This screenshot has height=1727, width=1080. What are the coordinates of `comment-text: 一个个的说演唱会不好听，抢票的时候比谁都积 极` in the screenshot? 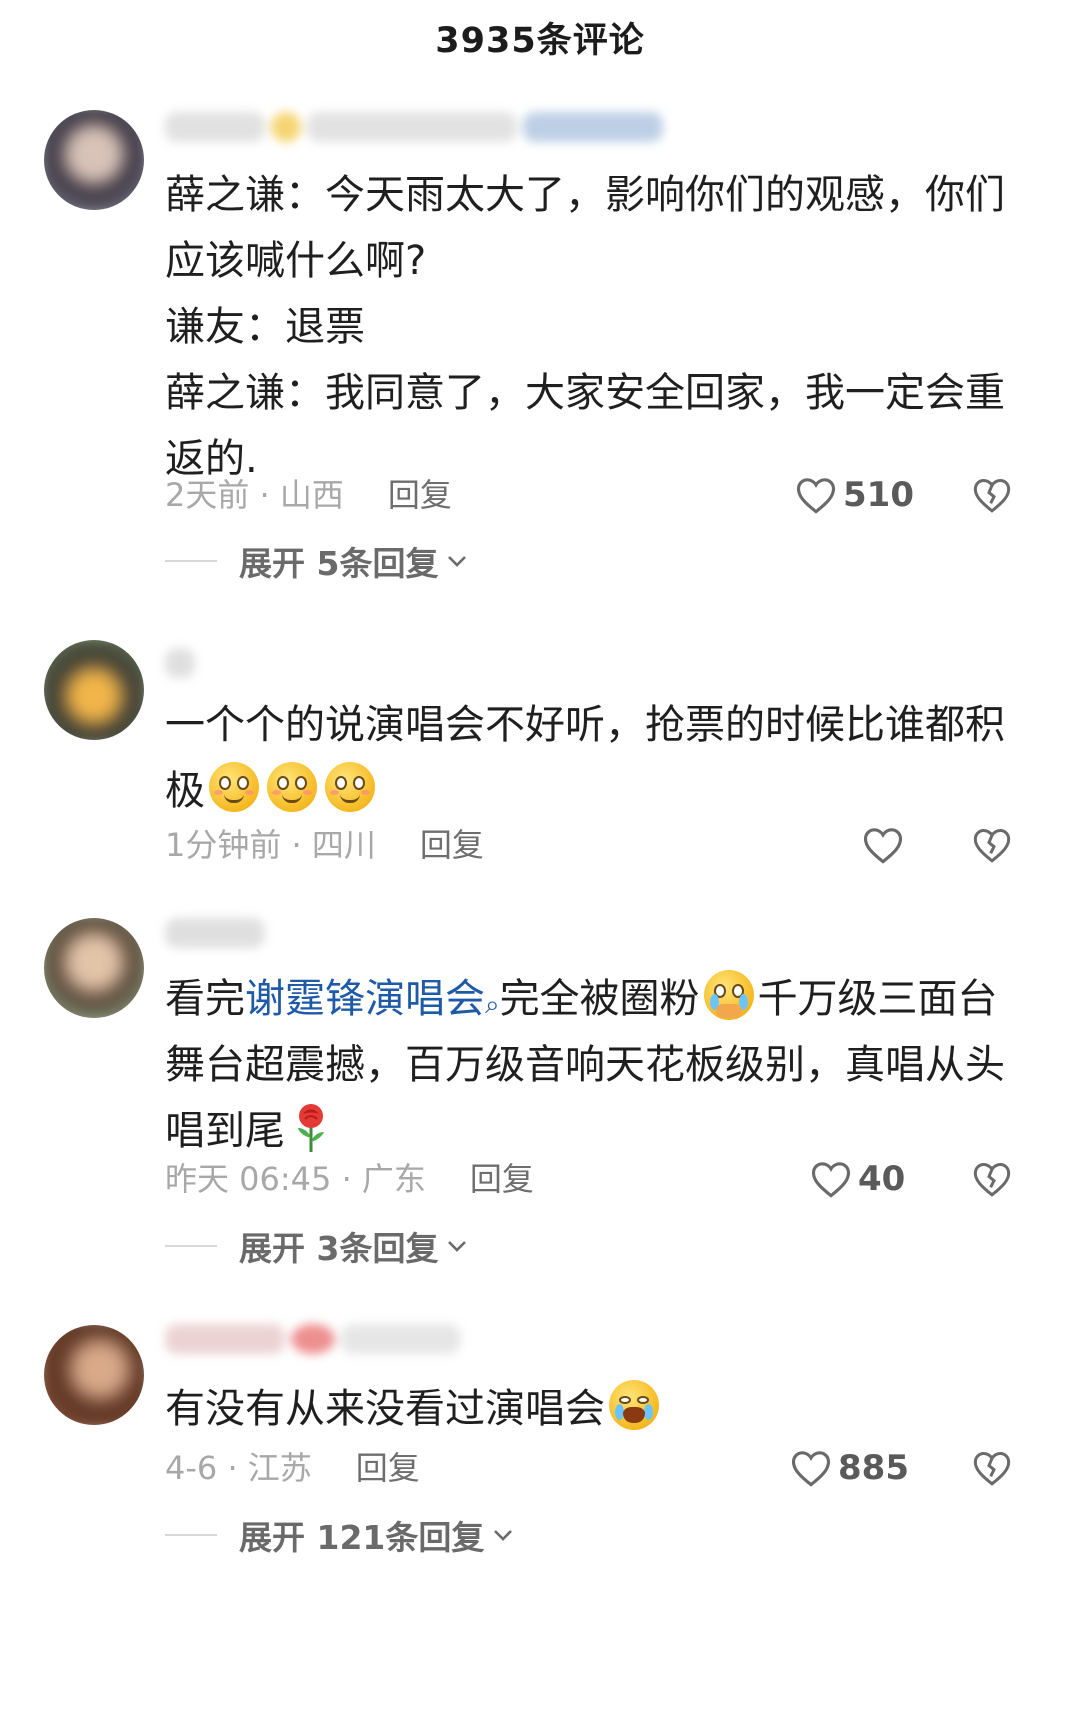 It's located at (585, 758).